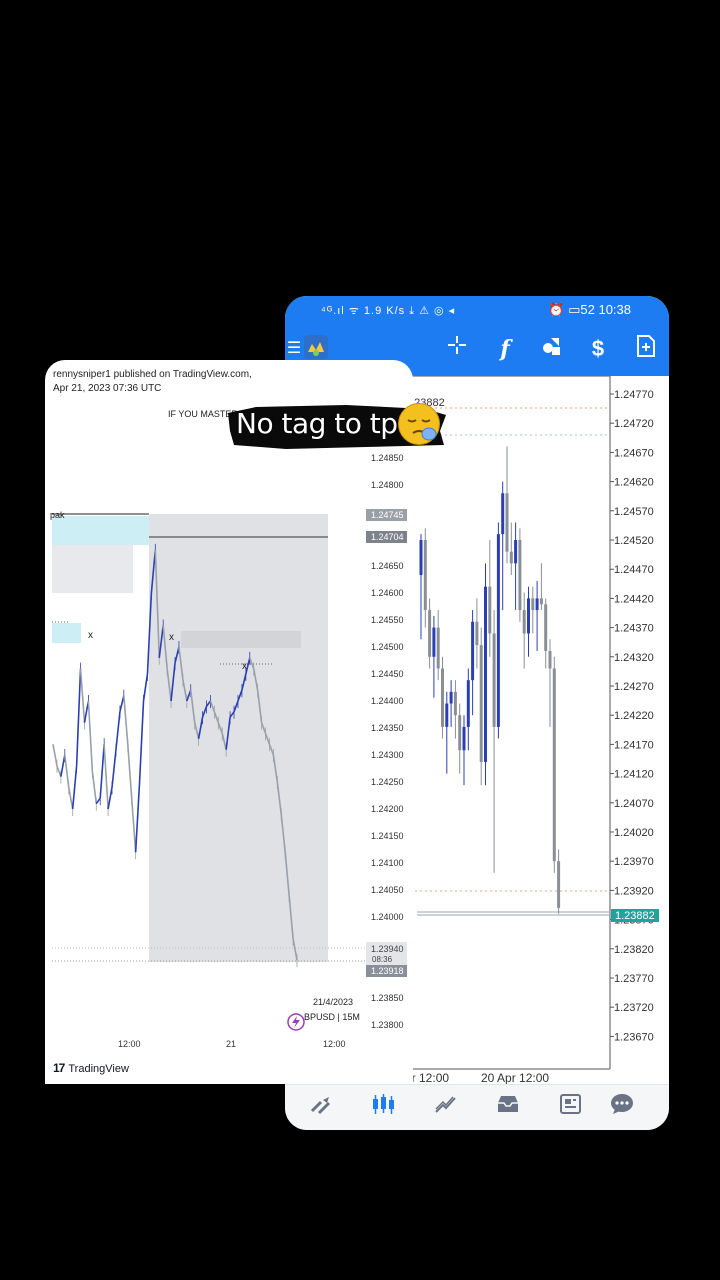 Image resolution: width=720 pixels, height=1280 pixels. Describe the element at coordinates (59, 1068) in the screenshot. I see `tradingview-logo-icon: 17` at that location.